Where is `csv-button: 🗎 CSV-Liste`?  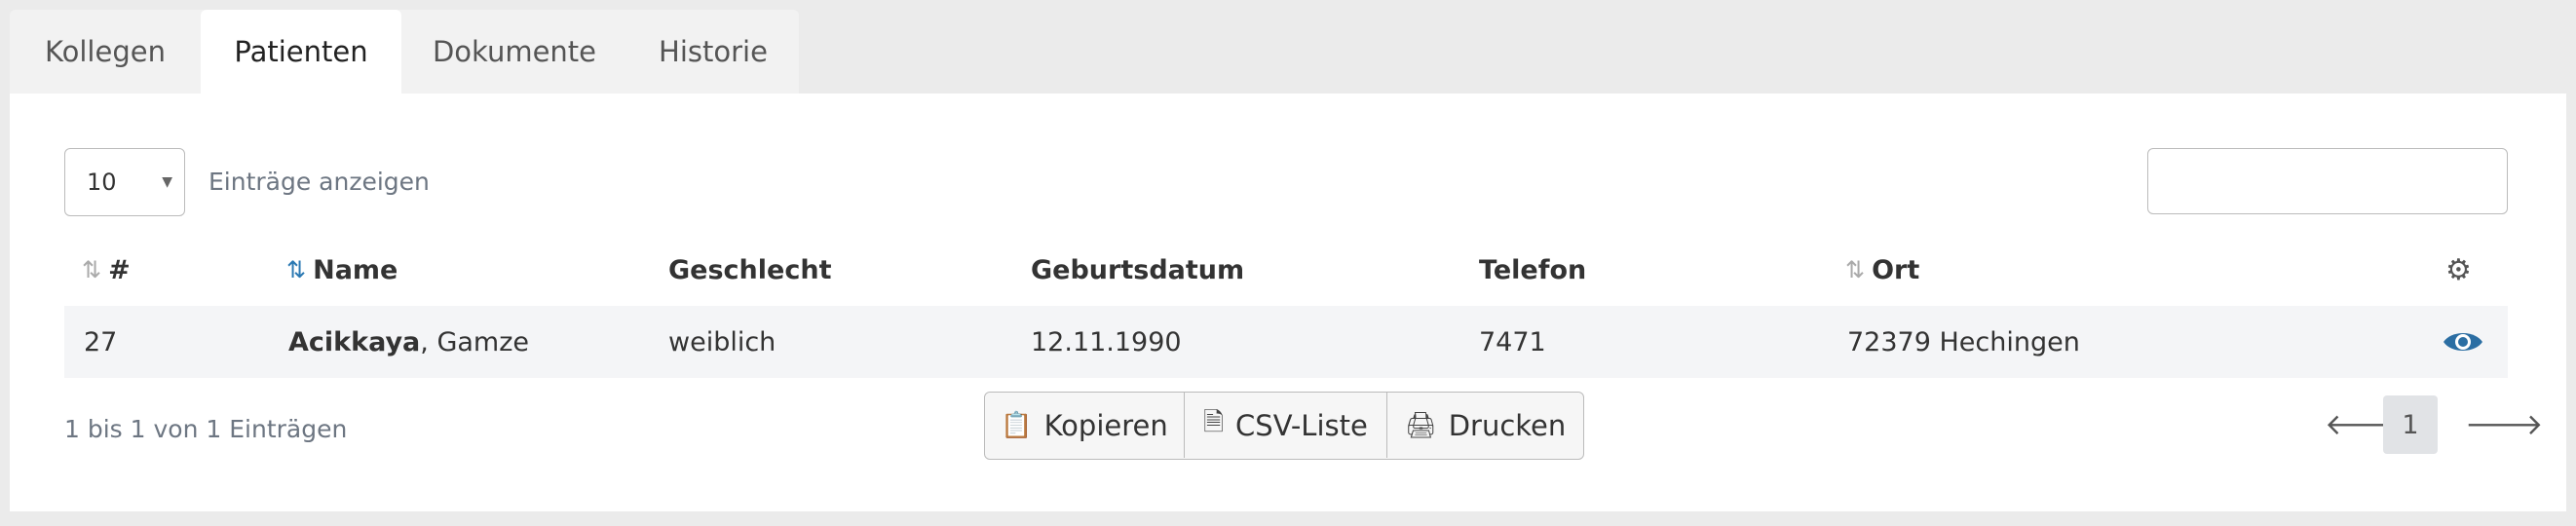 csv-button: 🗎 CSV-Liste is located at coordinates (1285, 425).